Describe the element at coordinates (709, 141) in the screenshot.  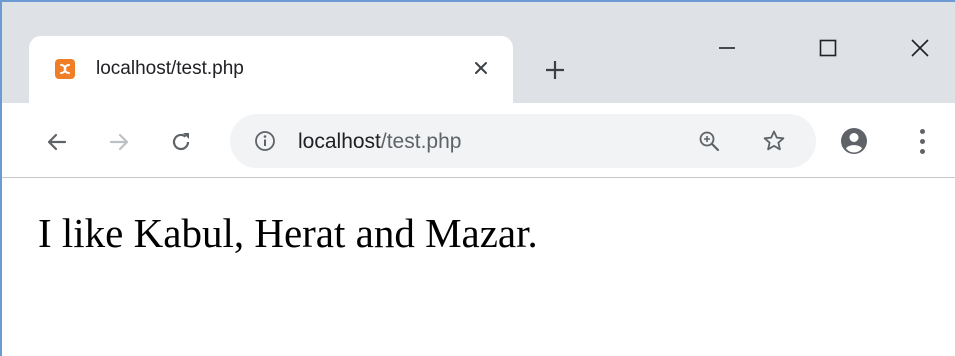
I see `zoom-in-icon` at that location.